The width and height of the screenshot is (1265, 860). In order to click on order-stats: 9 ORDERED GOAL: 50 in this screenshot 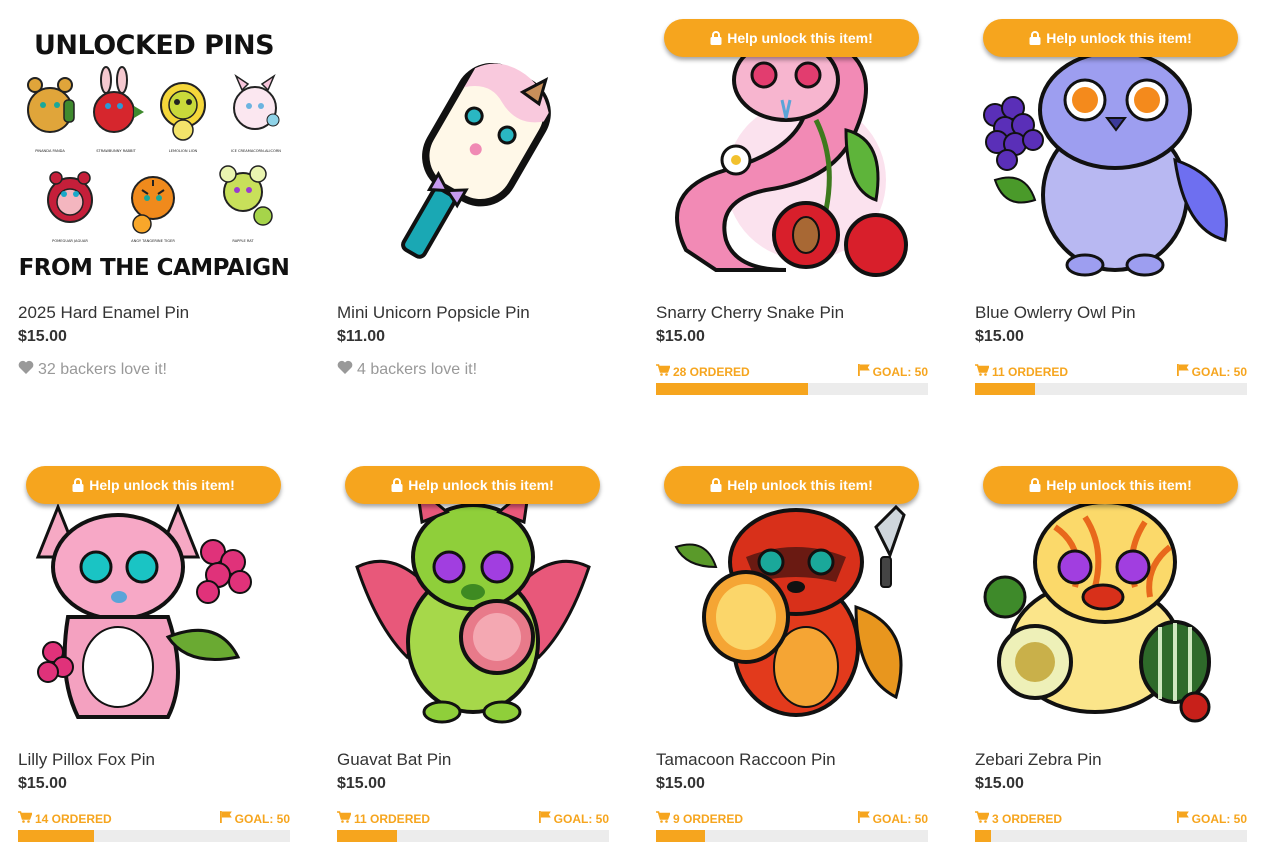, I will do `click(792, 818)`.